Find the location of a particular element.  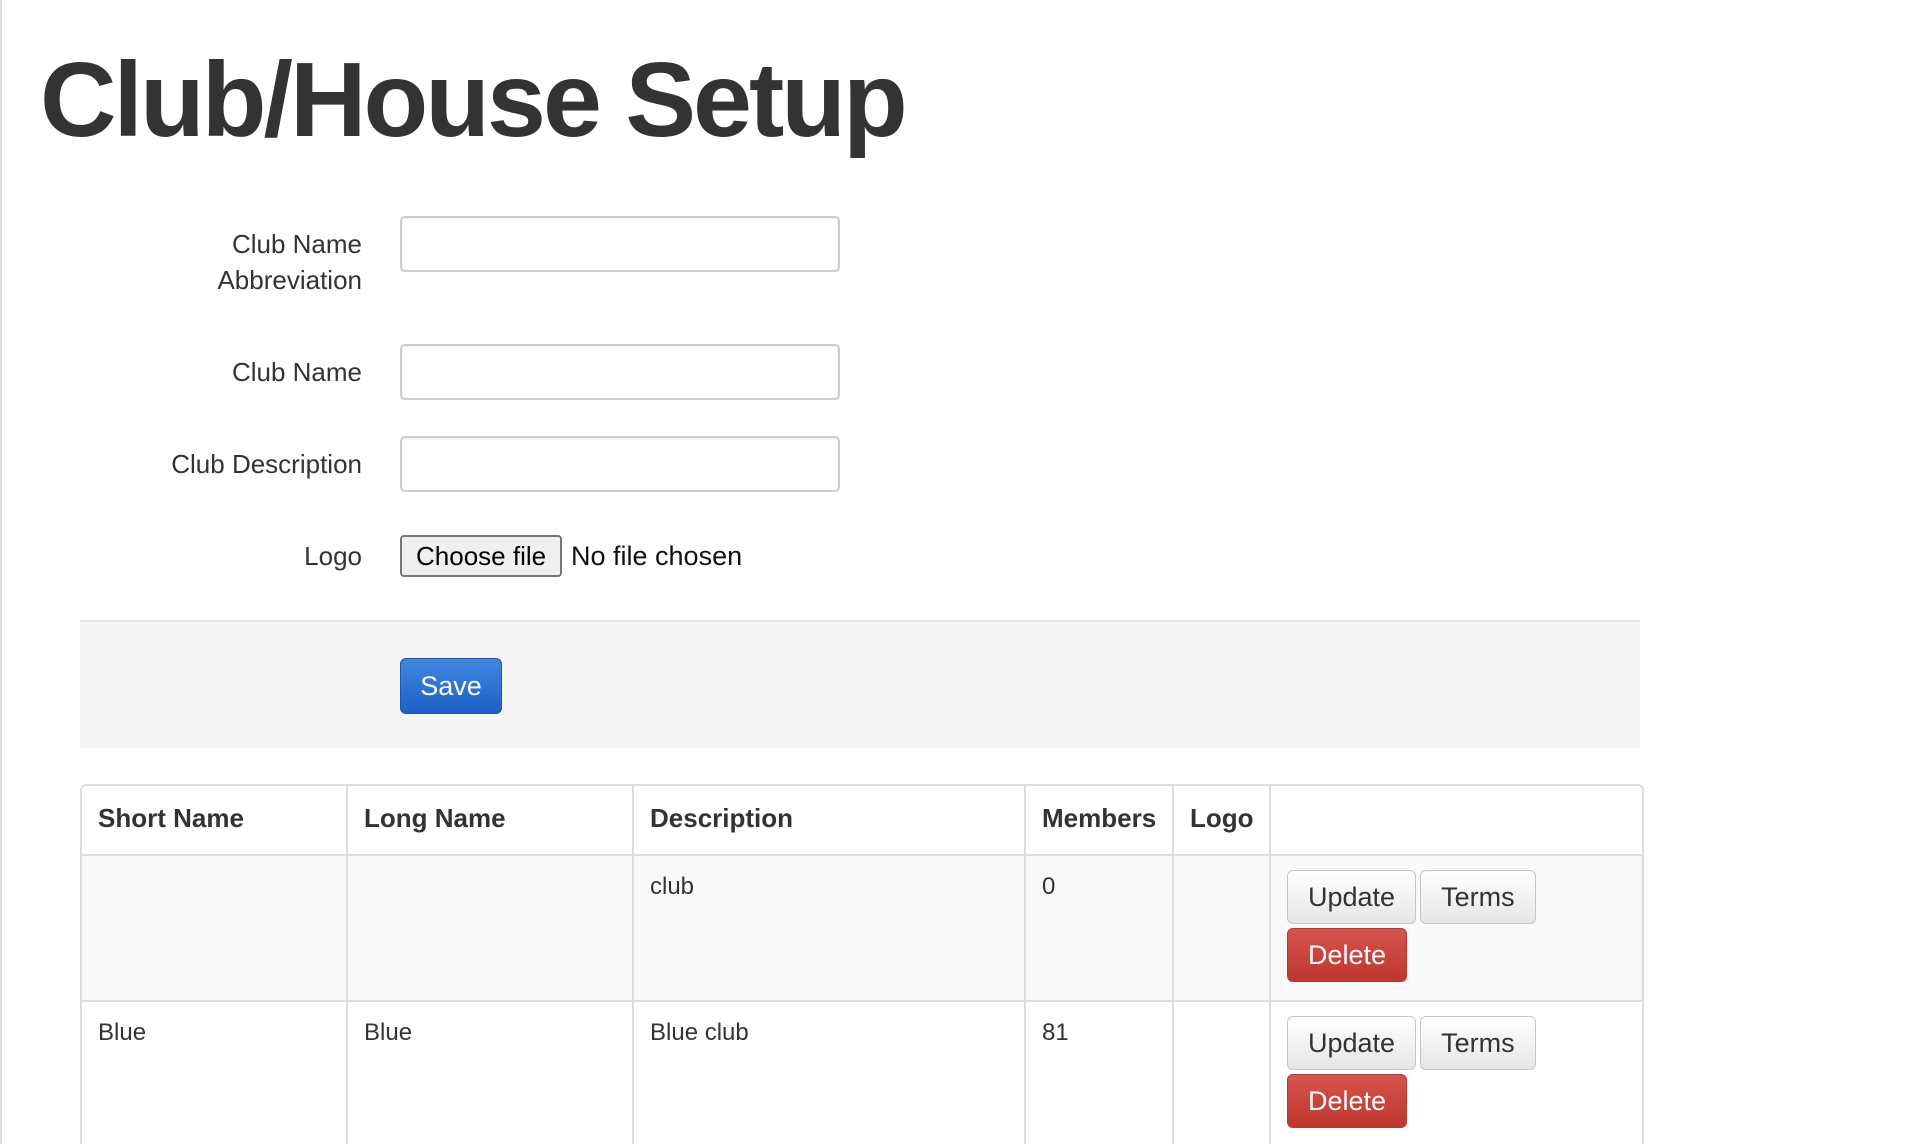

club-description-row: Club Description is located at coordinates (452, 464).